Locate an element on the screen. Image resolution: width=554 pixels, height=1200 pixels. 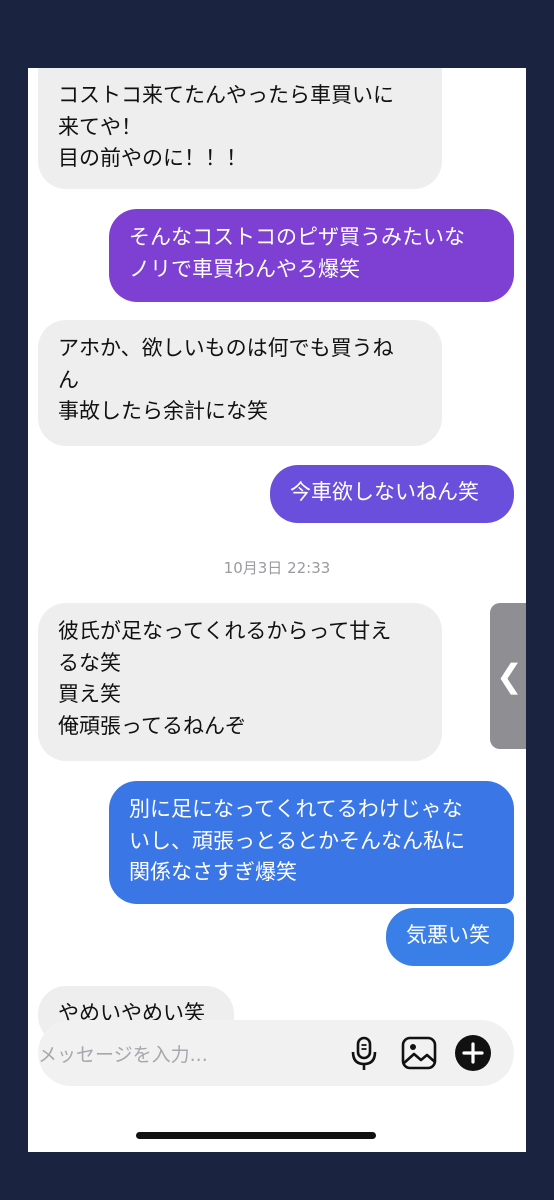
message-timestamp: 10月3日 22:33 is located at coordinates (277, 568).